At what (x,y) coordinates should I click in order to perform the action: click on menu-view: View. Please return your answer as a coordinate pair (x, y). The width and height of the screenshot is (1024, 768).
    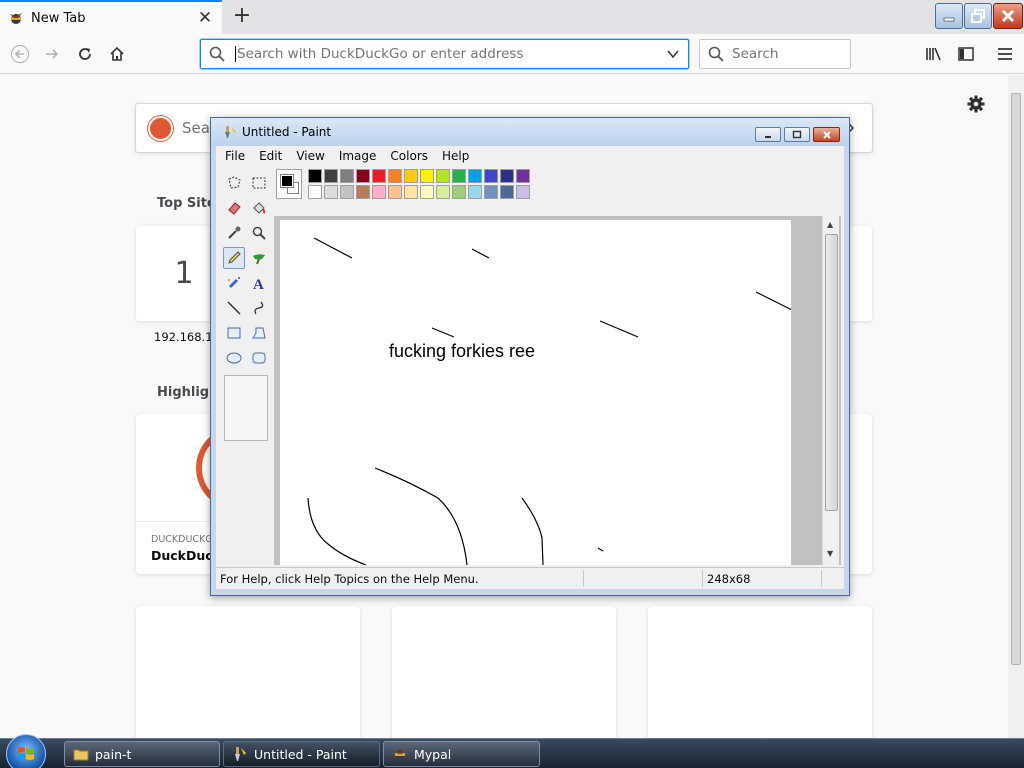
    Looking at the image, I should click on (308, 156).